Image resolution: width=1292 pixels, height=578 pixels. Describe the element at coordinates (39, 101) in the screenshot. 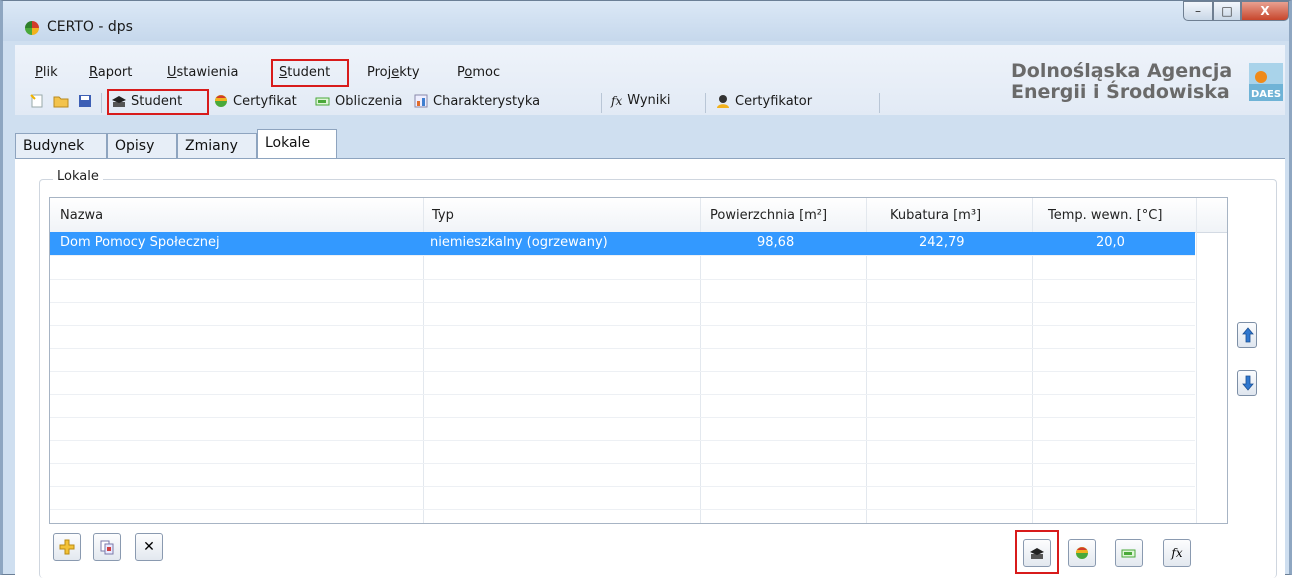

I see `new-file-icon` at that location.